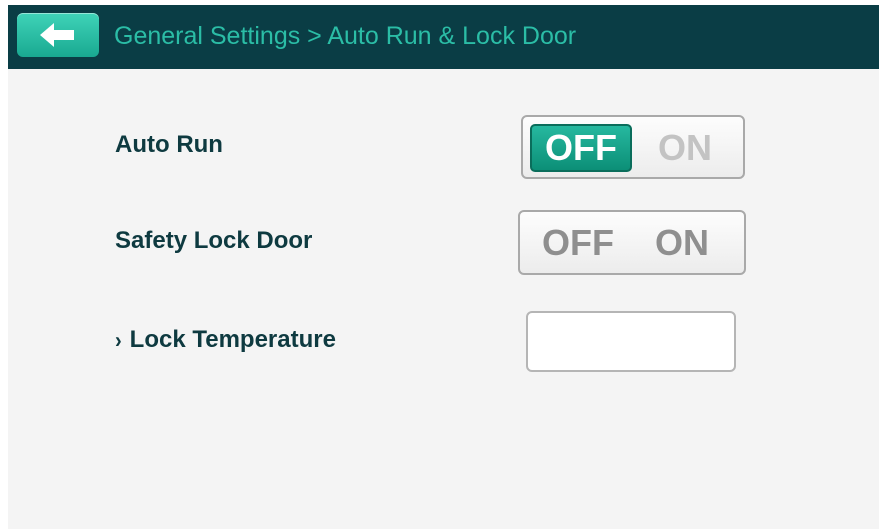  What do you see at coordinates (682, 243) in the screenshot?
I see `safety-lock-door-on-option: ON` at bounding box center [682, 243].